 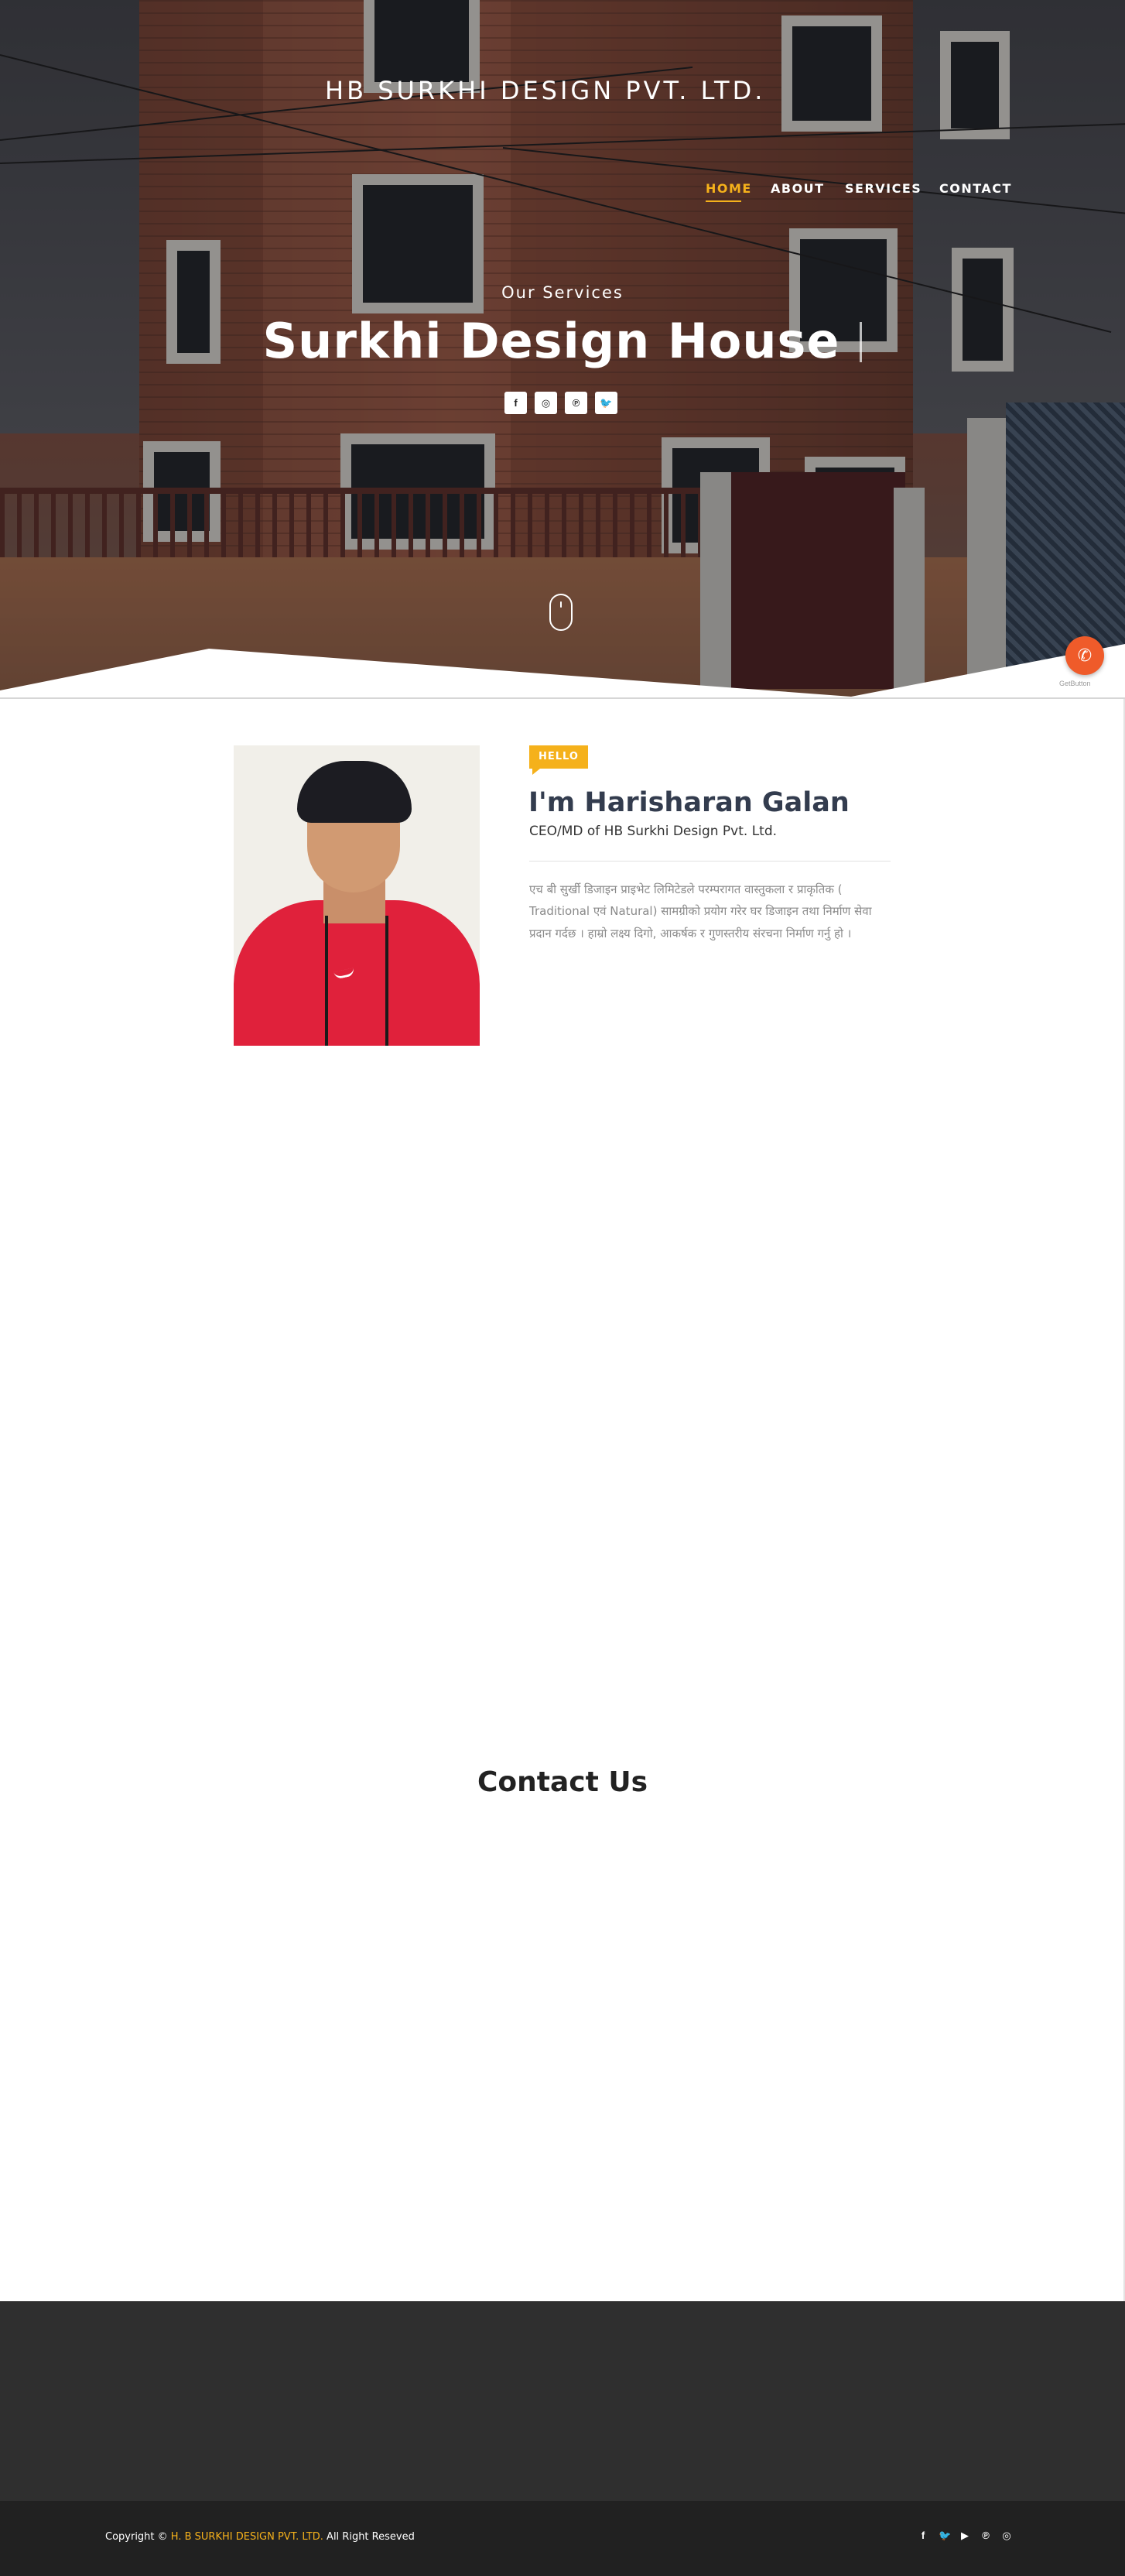 I want to click on hero-headline: Surkhi Design House, so click(x=562, y=341).